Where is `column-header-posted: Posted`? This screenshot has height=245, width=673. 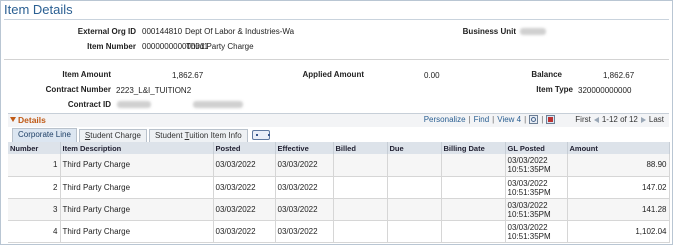
column-header-posted: Posted is located at coordinates (244, 148).